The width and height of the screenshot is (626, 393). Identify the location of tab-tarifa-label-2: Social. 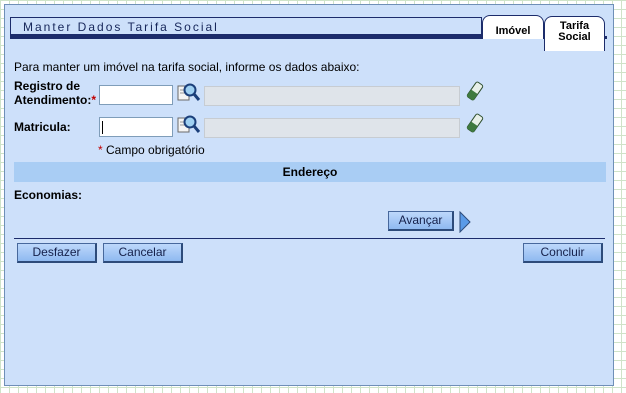
(574, 37).